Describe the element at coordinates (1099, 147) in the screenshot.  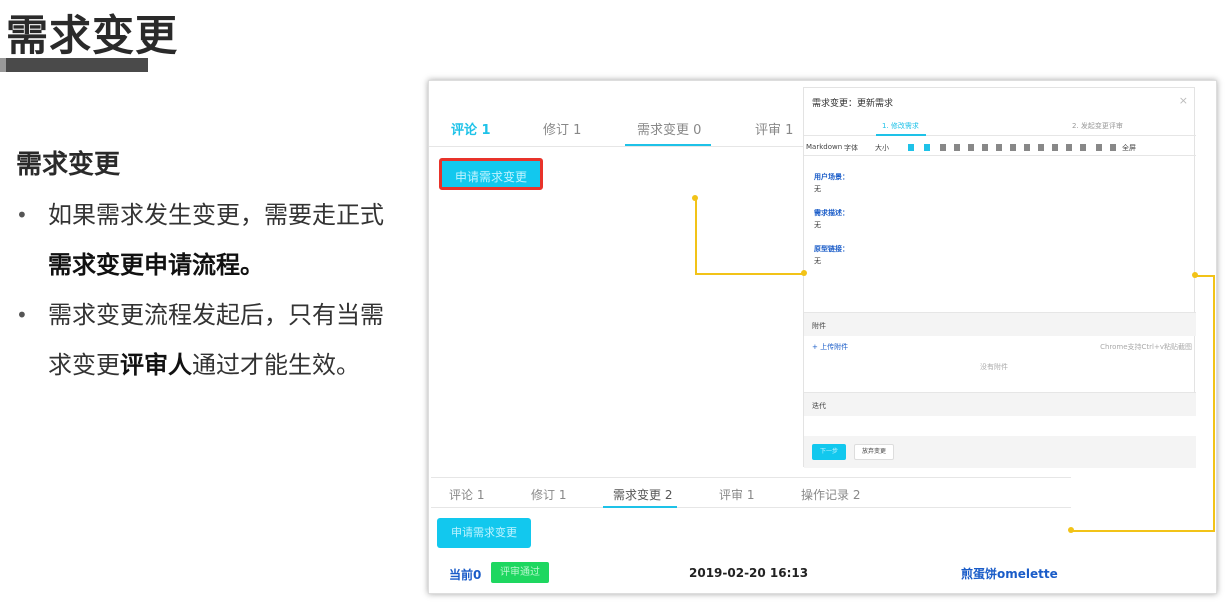
I see `image-icon` at that location.